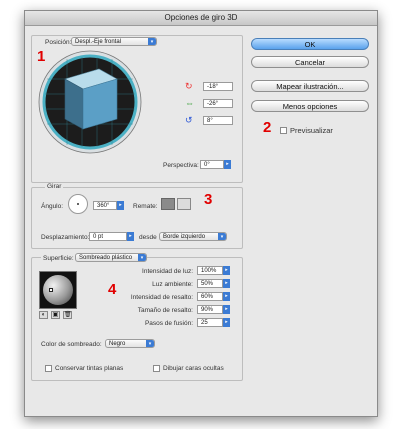  What do you see at coordinates (227, 164) in the screenshot?
I see `perspective-stepper: ▸` at bounding box center [227, 164].